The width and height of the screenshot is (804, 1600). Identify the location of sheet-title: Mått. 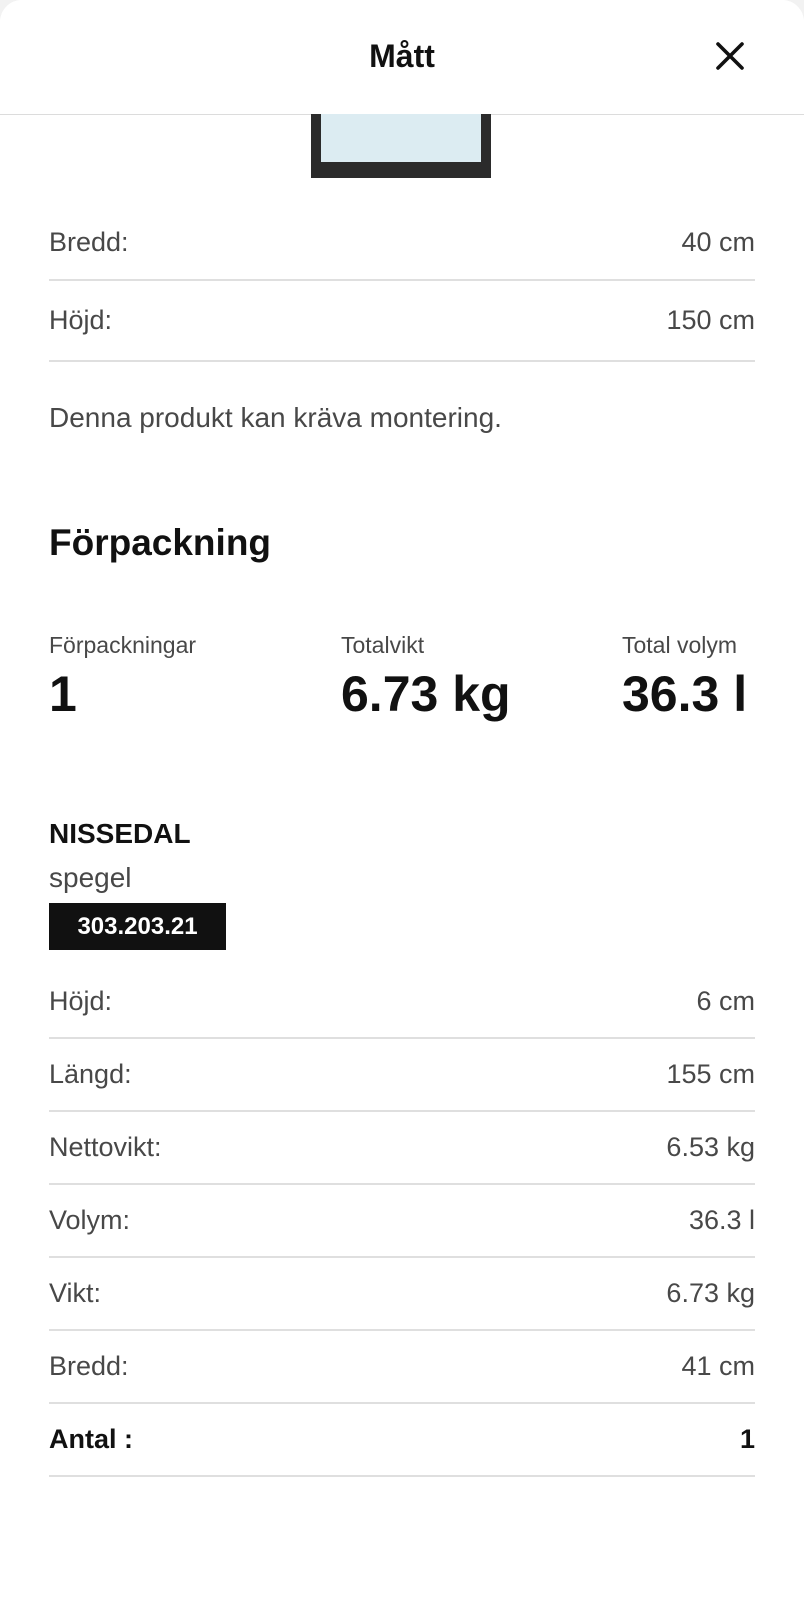
(402, 56).